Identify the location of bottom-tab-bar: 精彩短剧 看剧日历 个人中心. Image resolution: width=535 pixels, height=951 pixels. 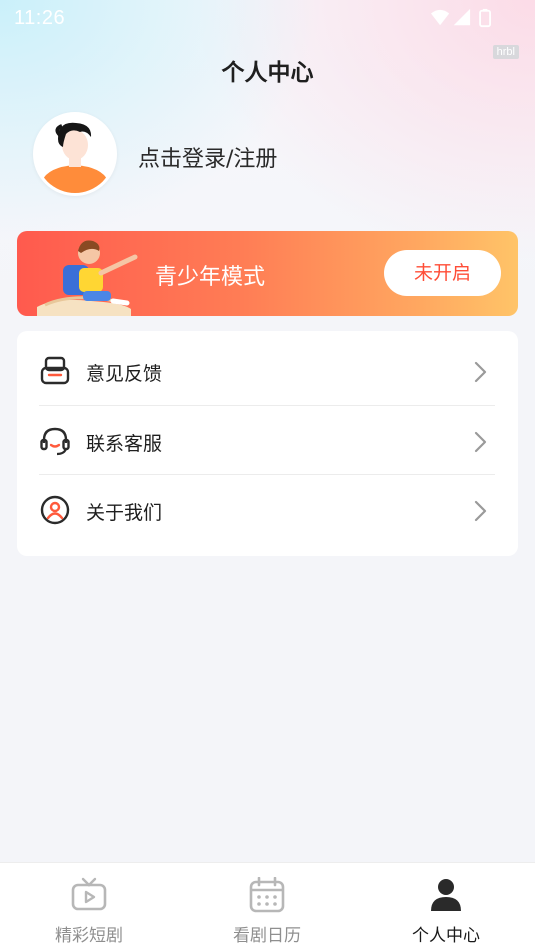
(267, 906).